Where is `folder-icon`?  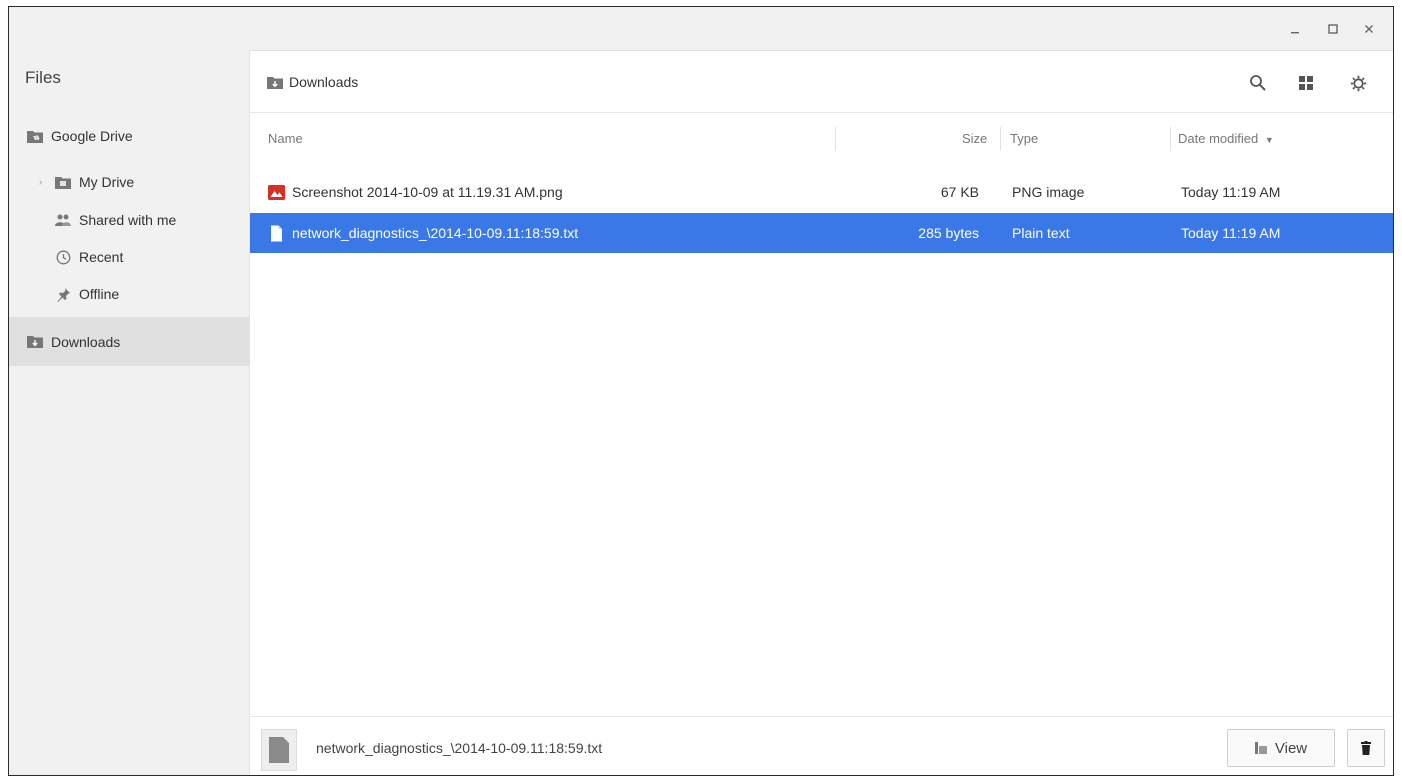 folder-icon is located at coordinates (63, 182).